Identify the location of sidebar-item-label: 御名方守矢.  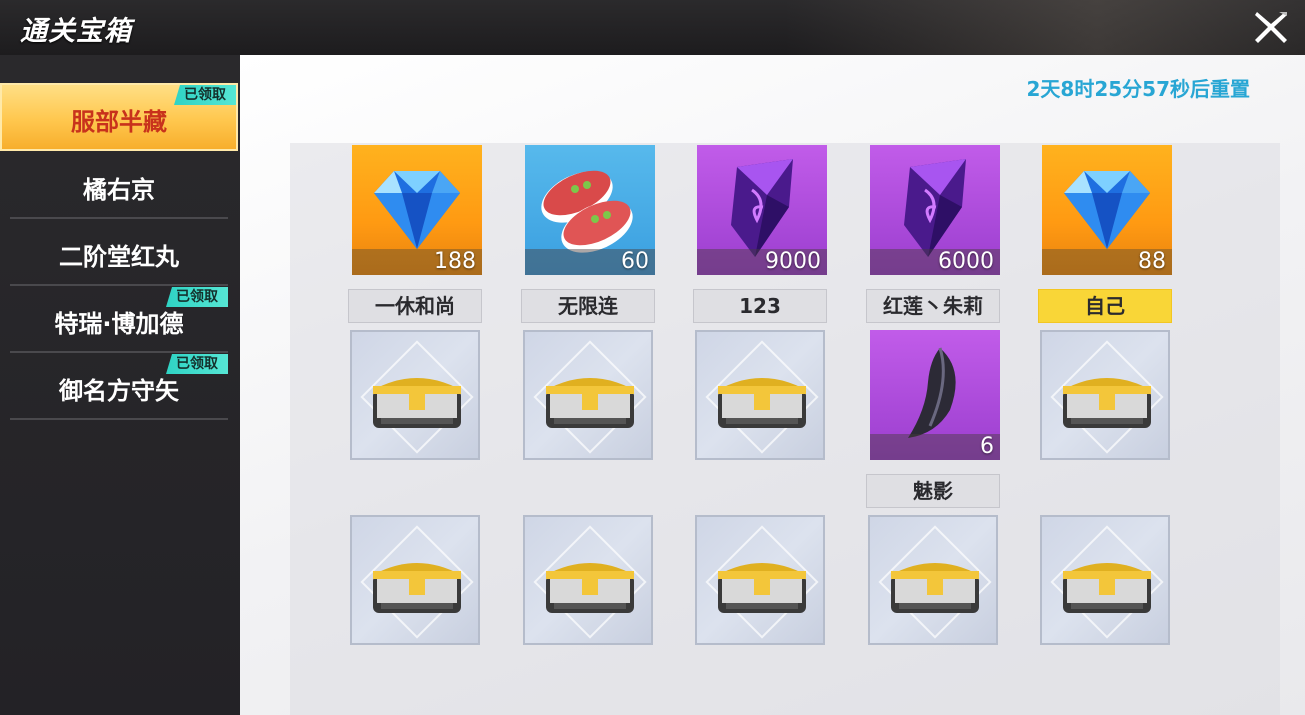
(119, 391).